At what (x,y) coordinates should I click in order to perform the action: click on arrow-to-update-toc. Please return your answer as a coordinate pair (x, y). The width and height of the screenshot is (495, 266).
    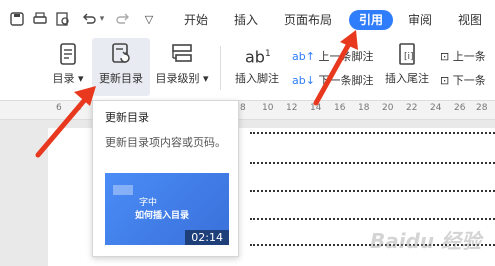
    Looking at the image, I should click on (65, 122).